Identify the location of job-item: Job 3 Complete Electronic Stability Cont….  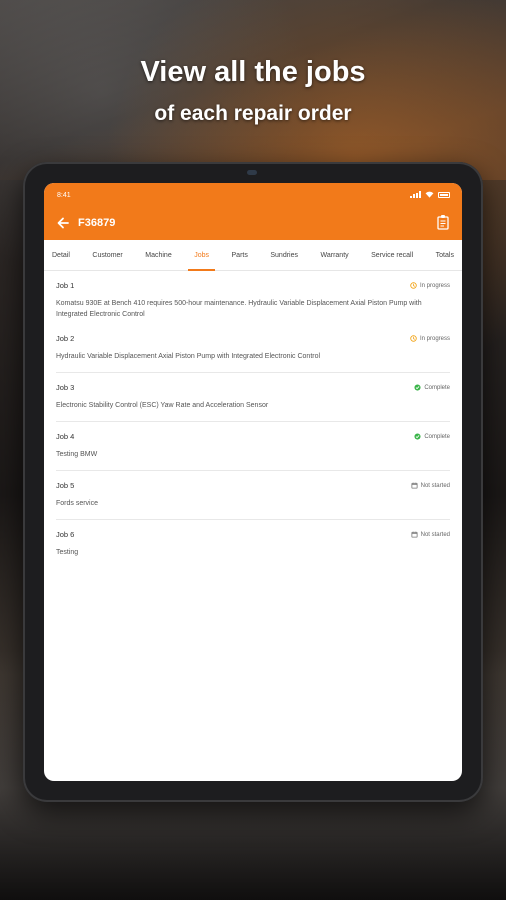
(253, 397).